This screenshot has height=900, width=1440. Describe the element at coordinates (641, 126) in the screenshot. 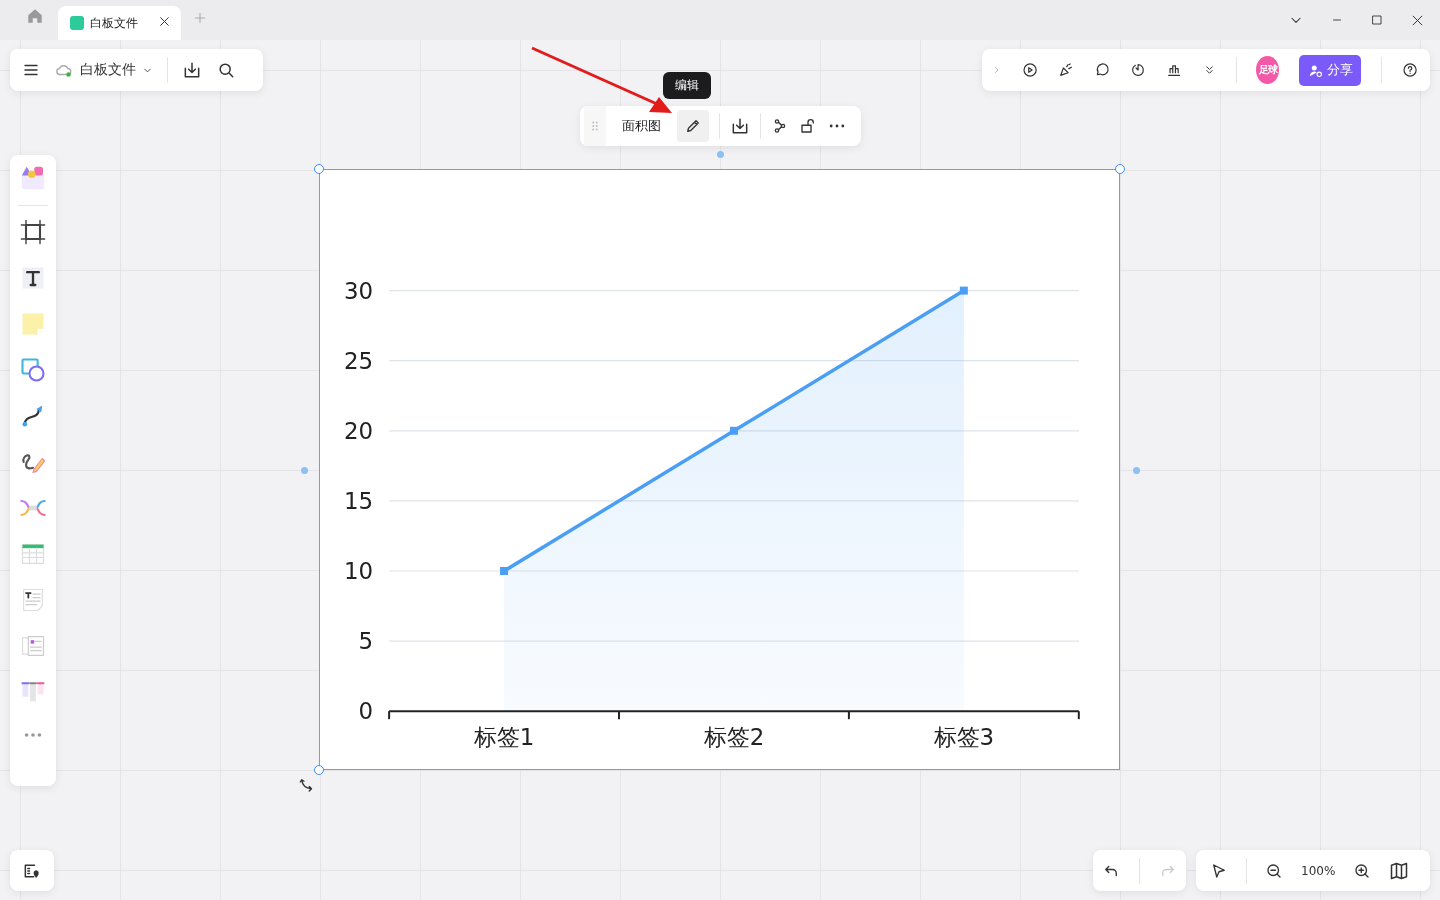

I see `chart-type-label: 面积图` at that location.